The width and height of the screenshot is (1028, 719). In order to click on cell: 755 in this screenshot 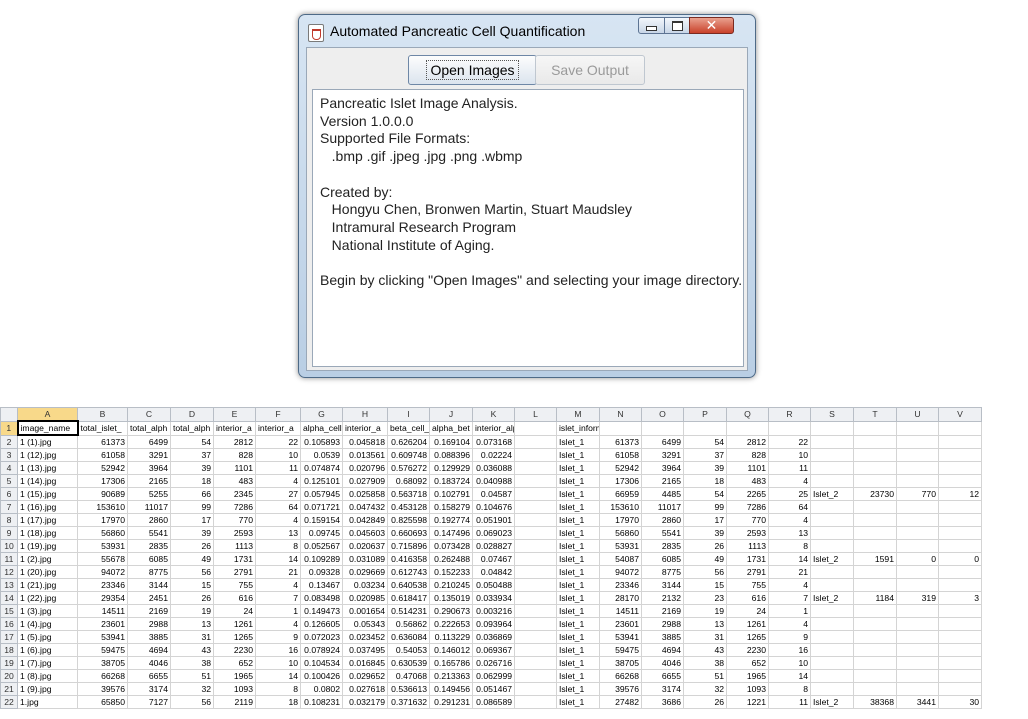, I will do `click(747, 585)`.